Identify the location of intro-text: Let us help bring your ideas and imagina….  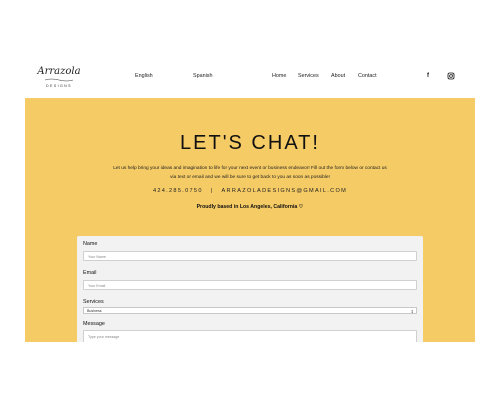
(250, 173).